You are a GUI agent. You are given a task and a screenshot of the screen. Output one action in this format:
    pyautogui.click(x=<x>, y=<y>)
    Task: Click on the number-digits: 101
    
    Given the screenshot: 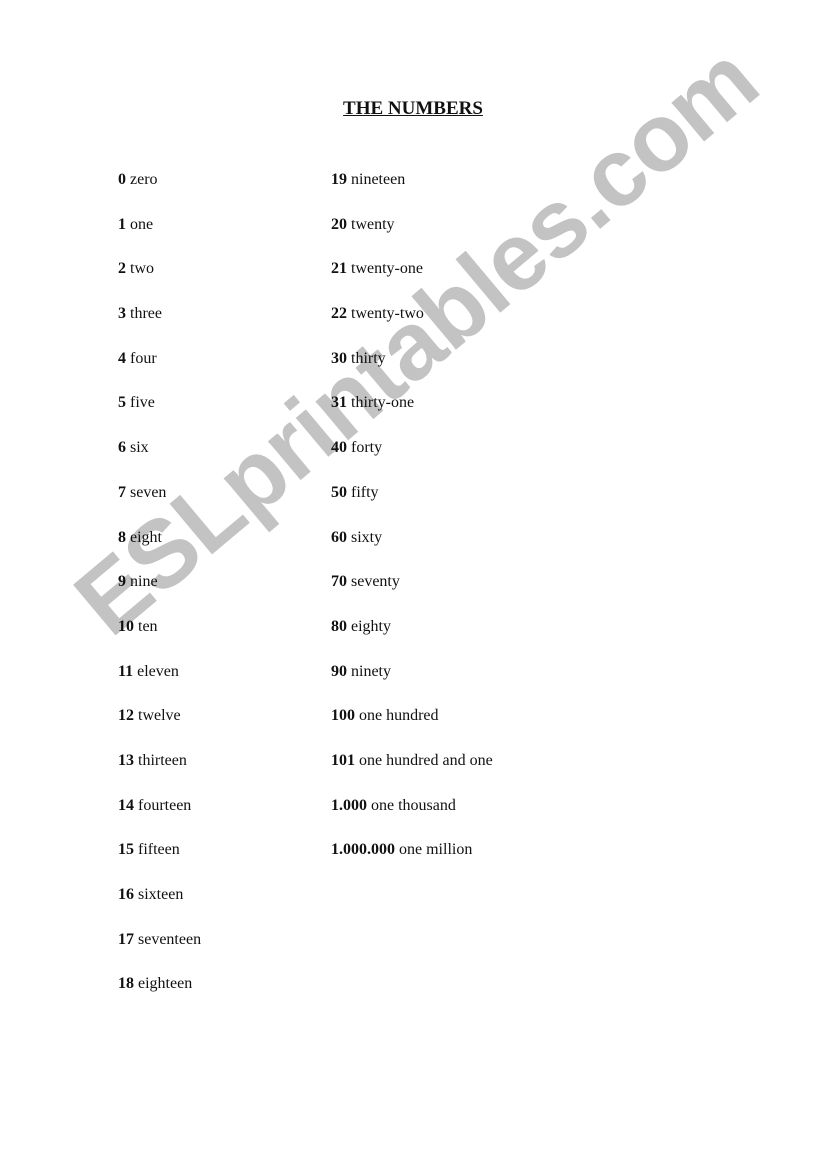 What is the action you would take?
    pyautogui.click(x=343, y=760)
    